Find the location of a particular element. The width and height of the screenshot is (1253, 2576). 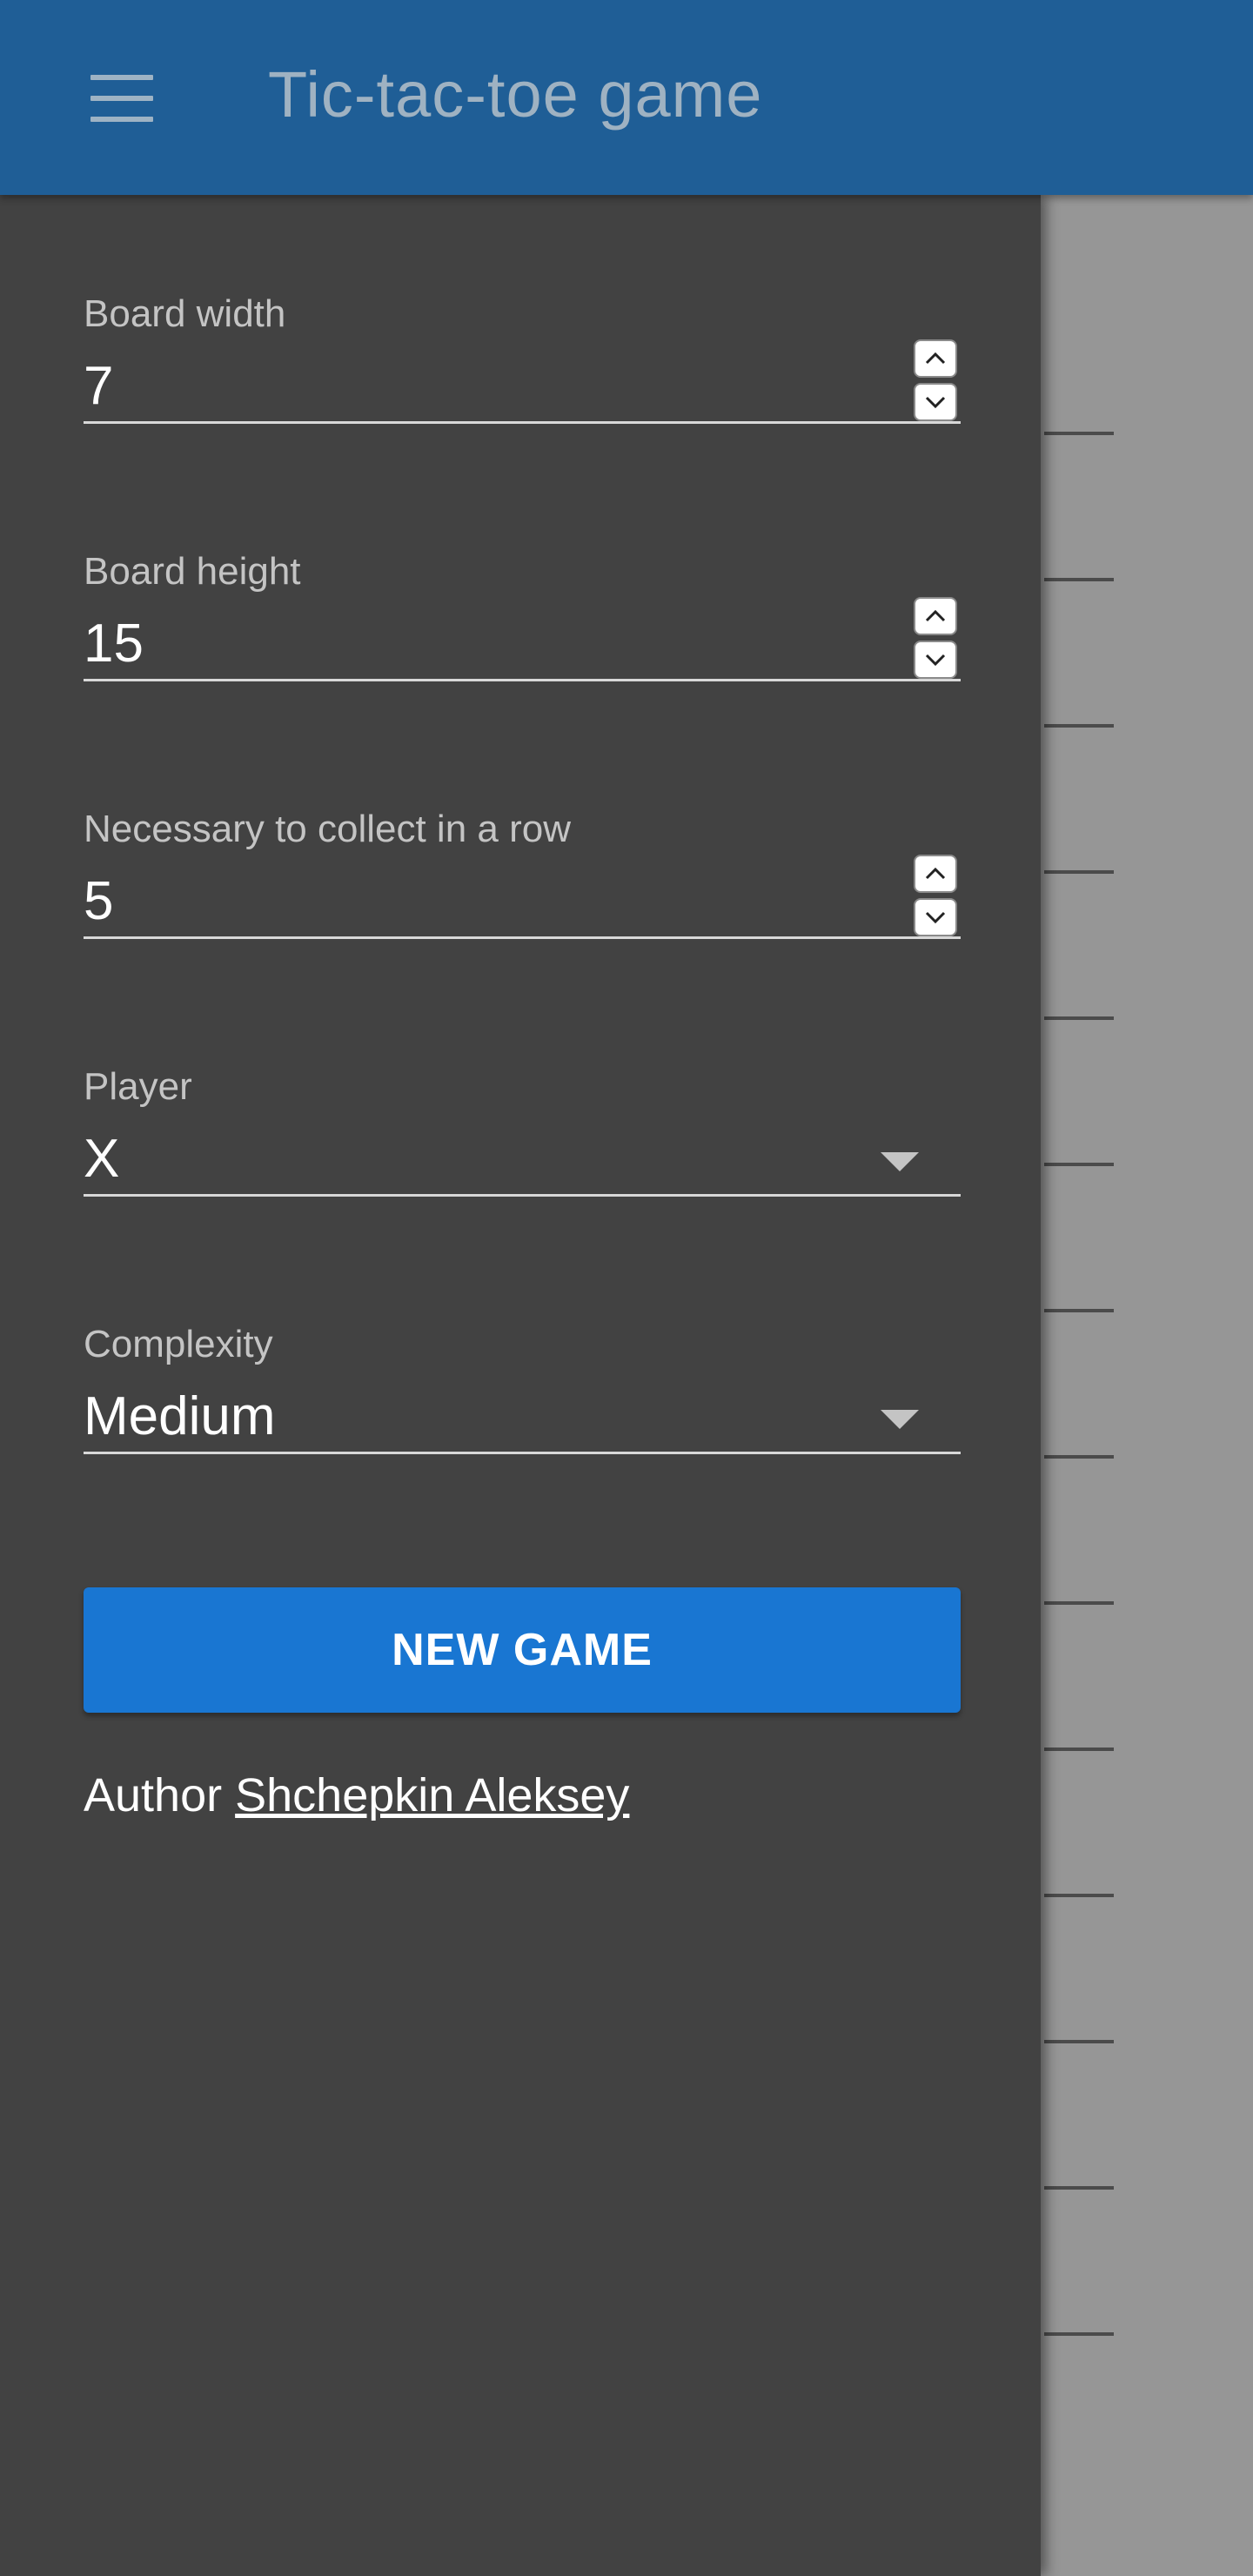

board-height-input: 15 is located at coordinates (522, 640).